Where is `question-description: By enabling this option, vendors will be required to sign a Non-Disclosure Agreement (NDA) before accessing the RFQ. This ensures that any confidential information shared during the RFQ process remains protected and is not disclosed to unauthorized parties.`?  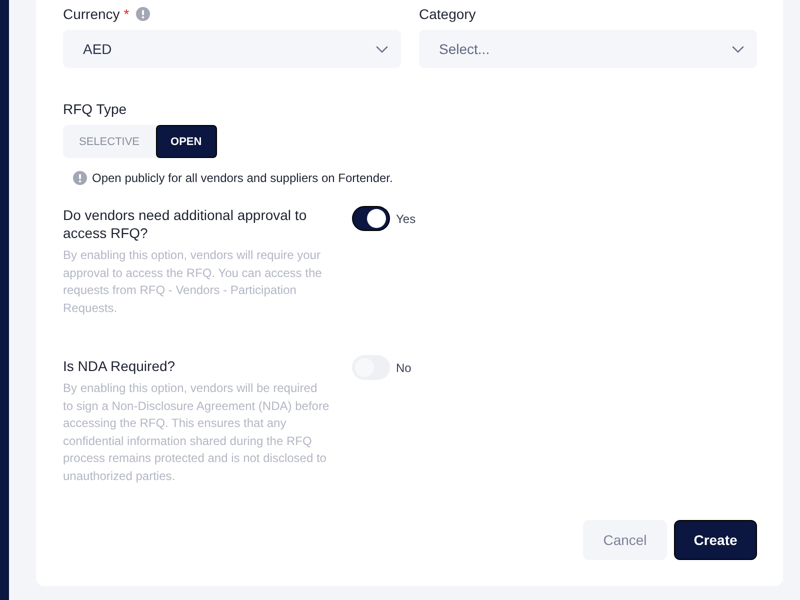
question-description: By enabling this option, vendors will be required to sign a Non-Disclosure Agreement (NDA) before accessing the RFQ. This ensures that any confidential information shared during the RFQ process remains protected and is not disclosed to unauthorized parties. is located at coordinates (196, 432).